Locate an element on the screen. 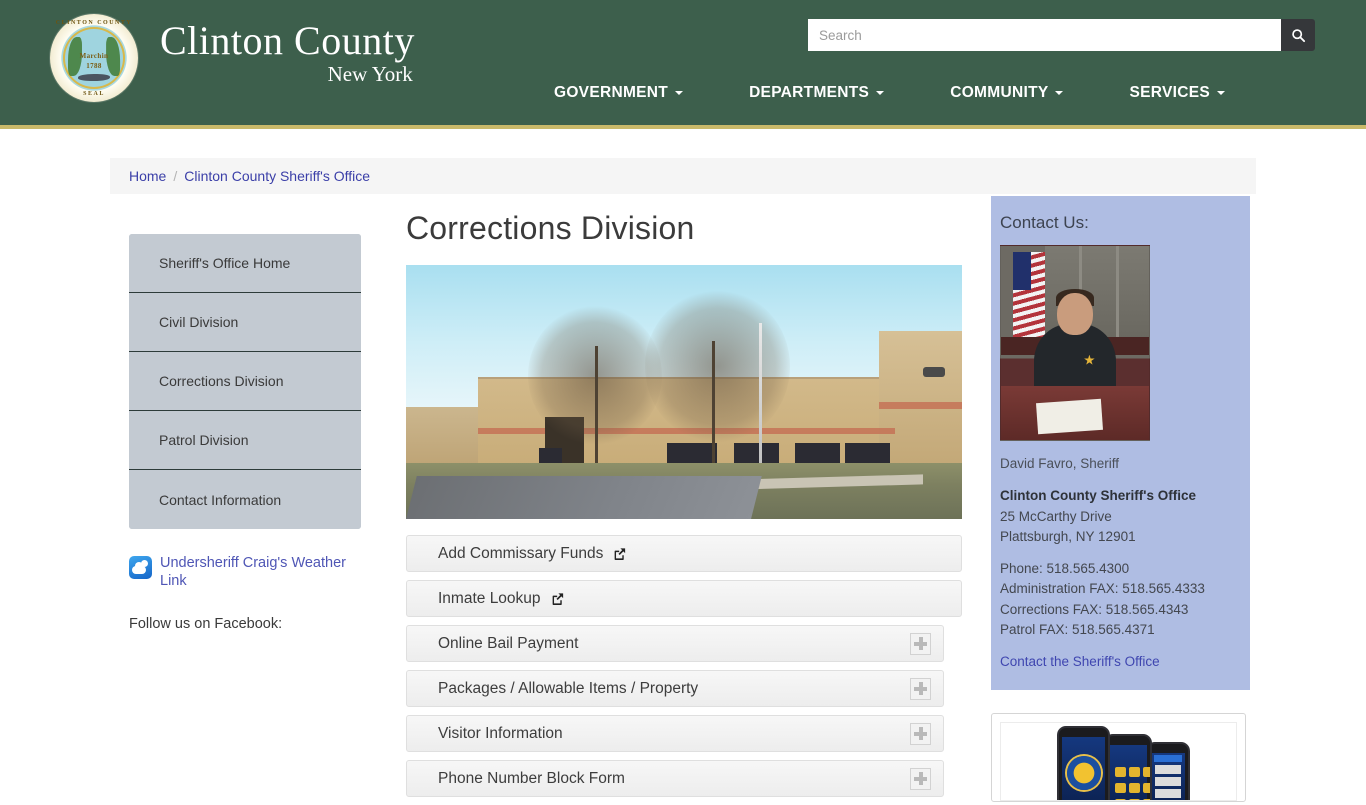 The height and width of the screenshot is (805, 1366). search-input is located at coordinates (1044, 35).